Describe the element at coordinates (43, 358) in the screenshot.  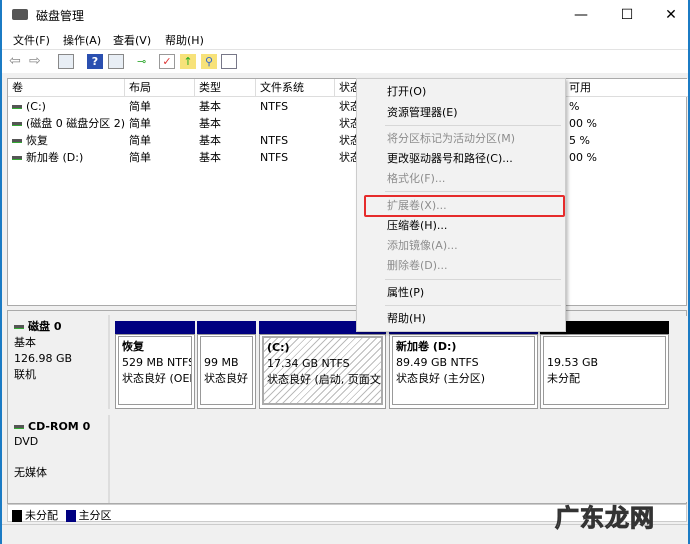
I see `disk-size: 126.98 GB` at that location.